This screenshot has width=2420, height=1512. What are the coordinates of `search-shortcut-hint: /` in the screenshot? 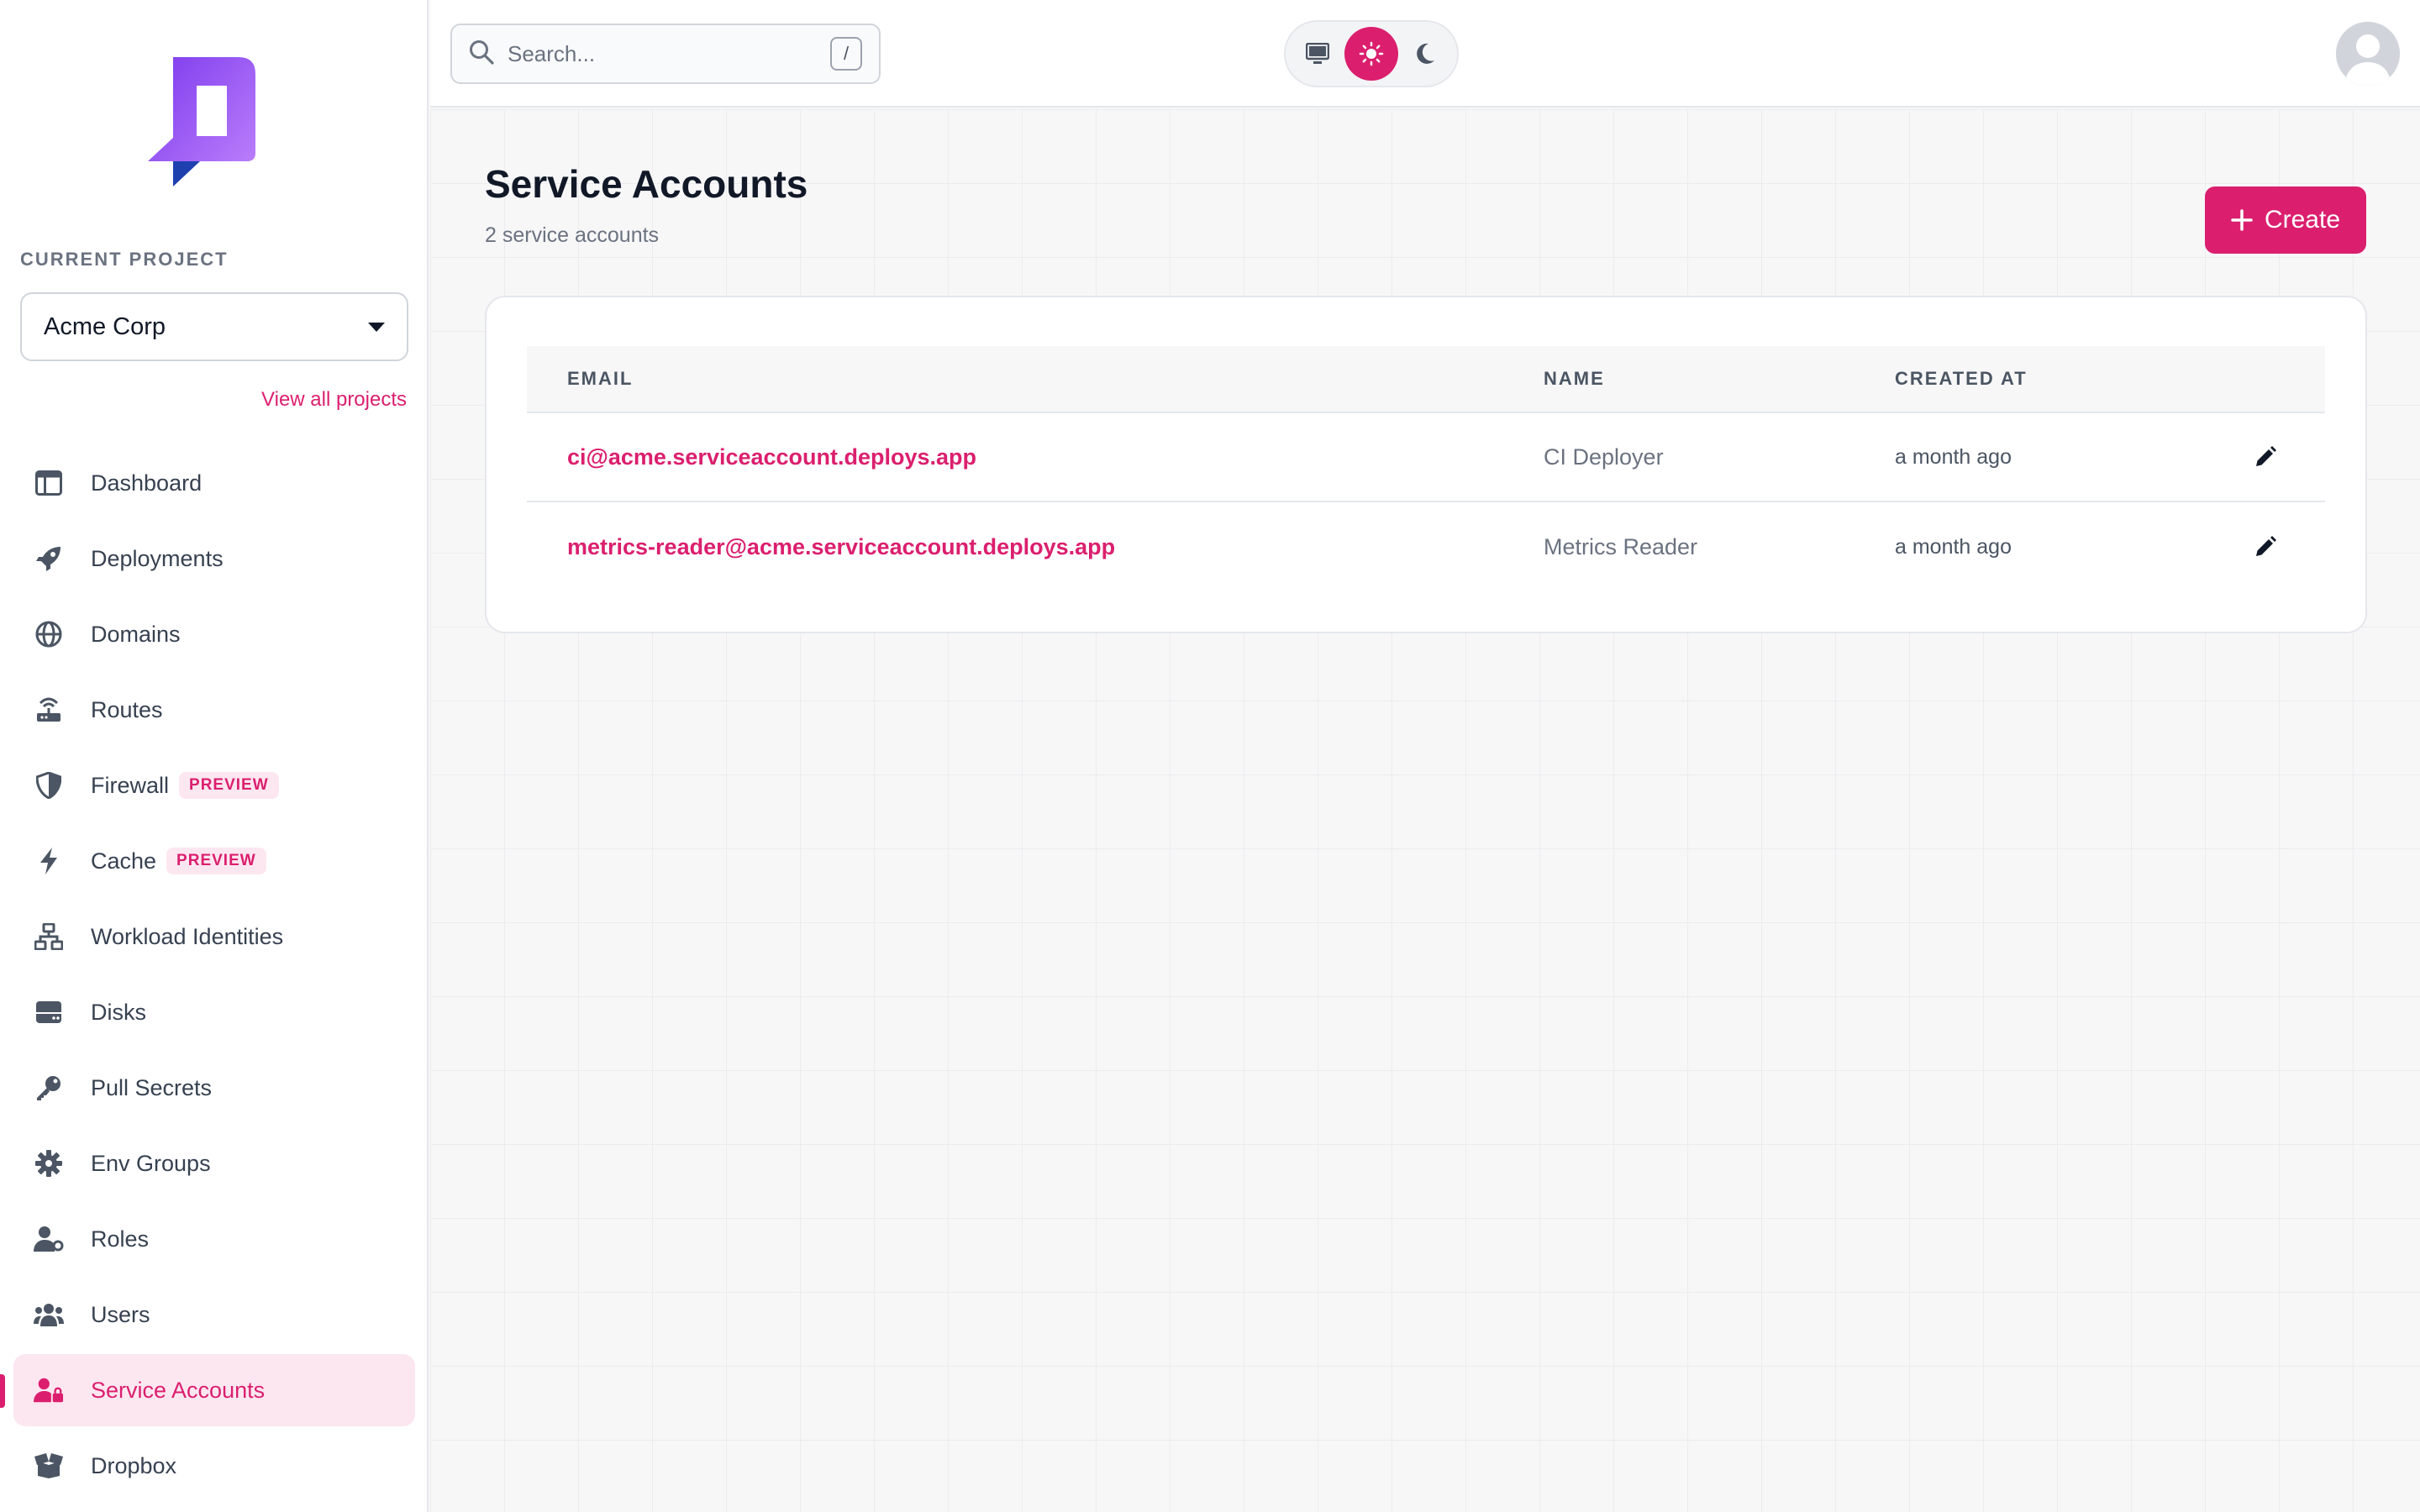 It's located at (846, 54).